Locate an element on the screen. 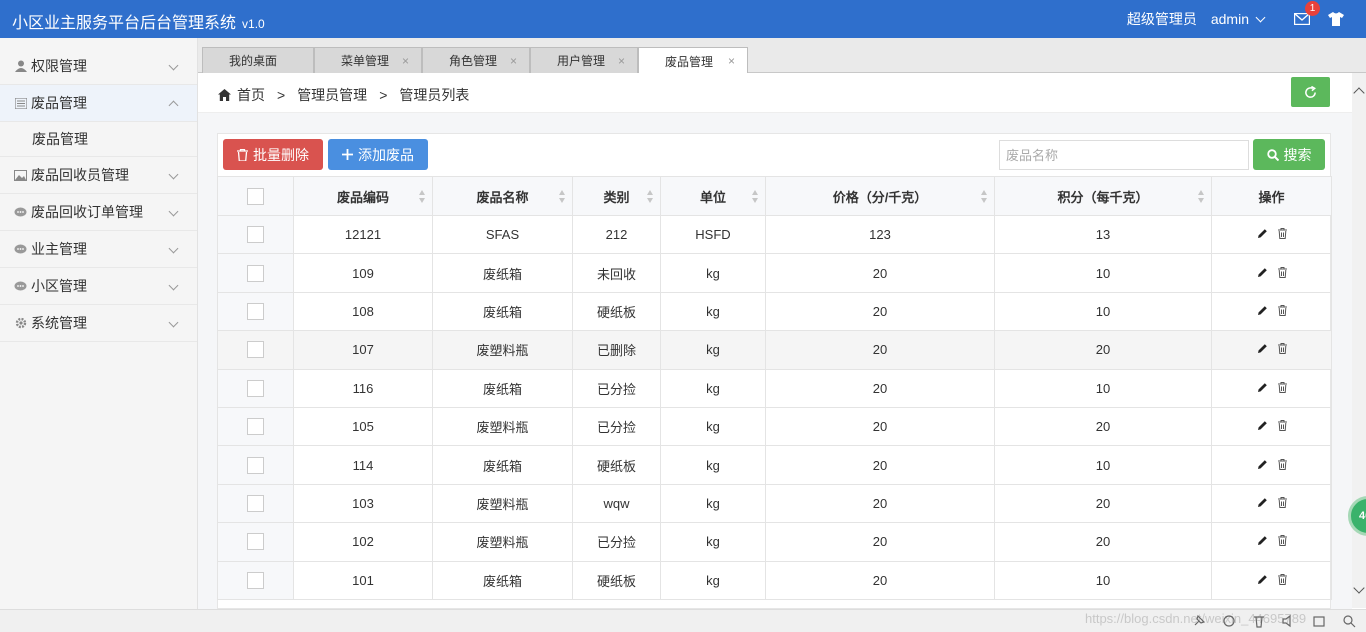 Image resolution: width=1366 pixels, height=632 pixels. user-menu: admin is located at coordinates (1238, 19).